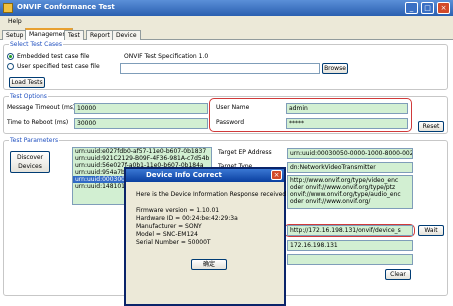 This screenshot has width=453, height=306. Describe the element at coordinates (220, 68) in the screenshot. I see `test-case-file-input` at that location.